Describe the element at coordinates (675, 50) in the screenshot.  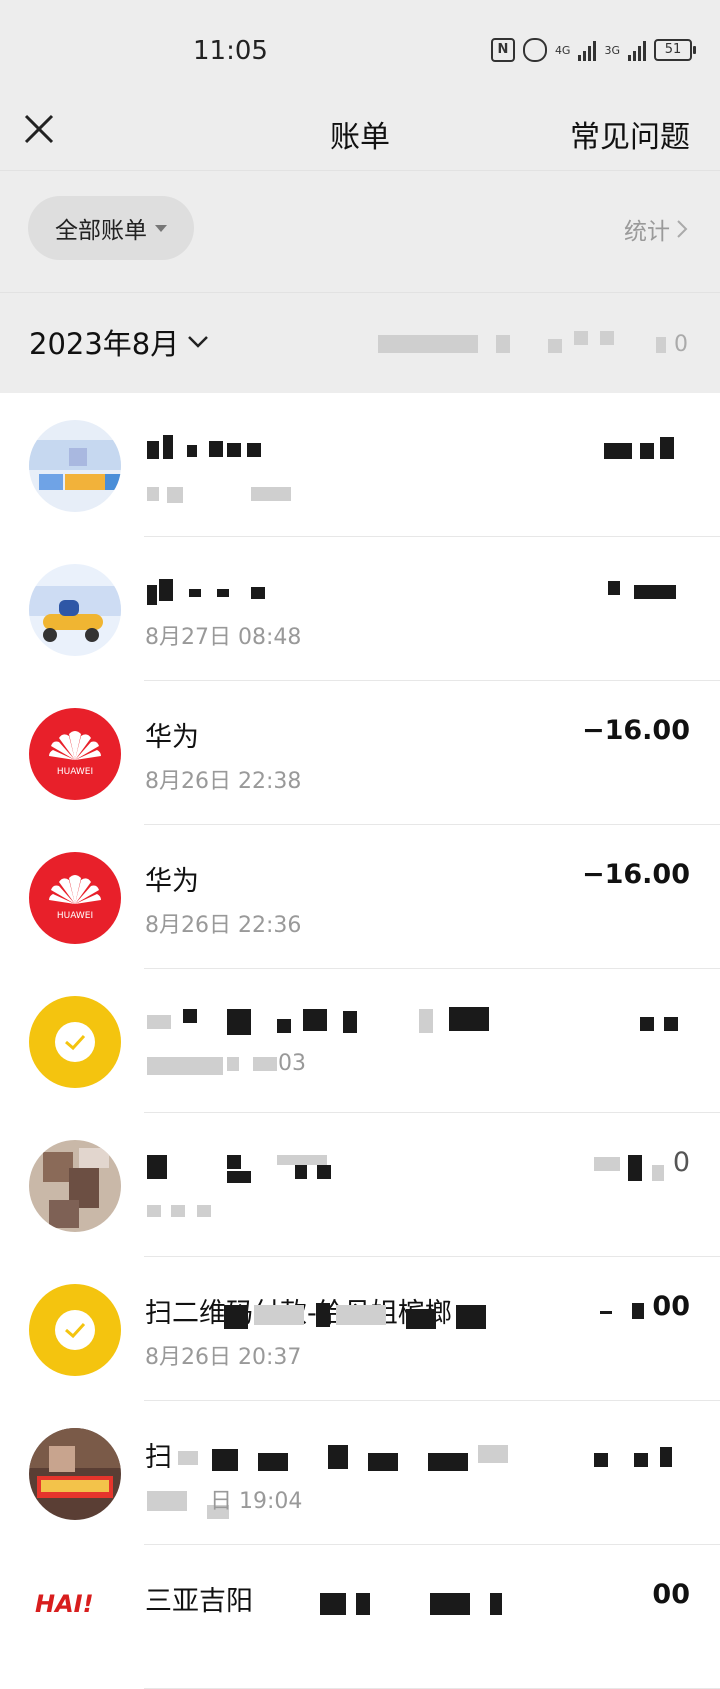
I see `battery-icon: 51` at that location.